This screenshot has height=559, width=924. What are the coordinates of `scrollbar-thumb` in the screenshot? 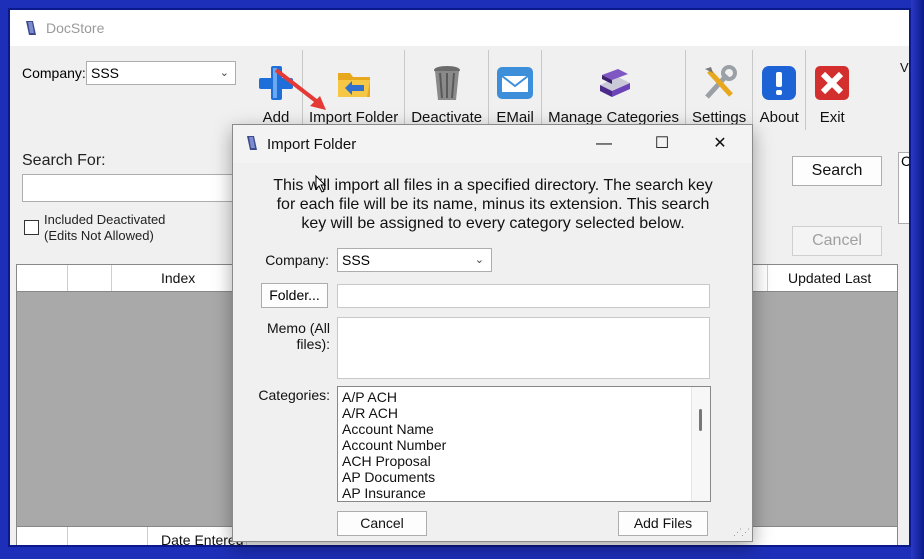 It's located at (700, 420).